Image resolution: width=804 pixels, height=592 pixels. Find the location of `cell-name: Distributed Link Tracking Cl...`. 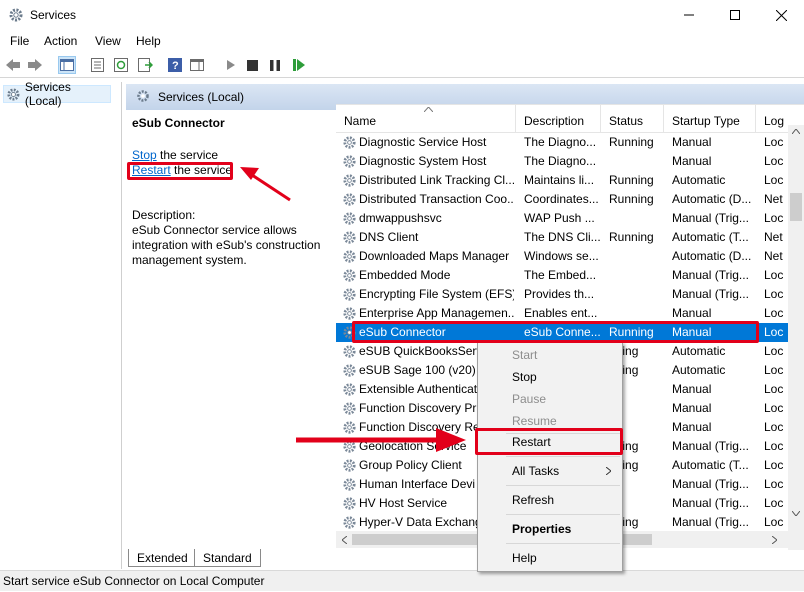

cell-name: Distributed Link Tracking Cl... is located at coordinates (436, 180).